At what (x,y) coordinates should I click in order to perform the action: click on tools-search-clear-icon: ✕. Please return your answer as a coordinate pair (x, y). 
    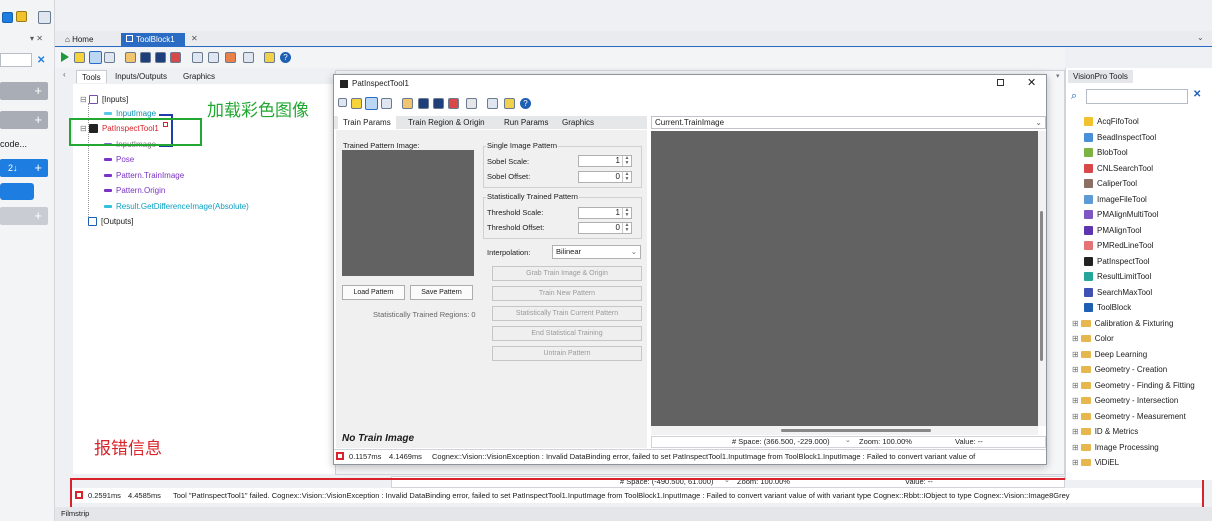
    Looking at the image, I should click on (1197, 94).